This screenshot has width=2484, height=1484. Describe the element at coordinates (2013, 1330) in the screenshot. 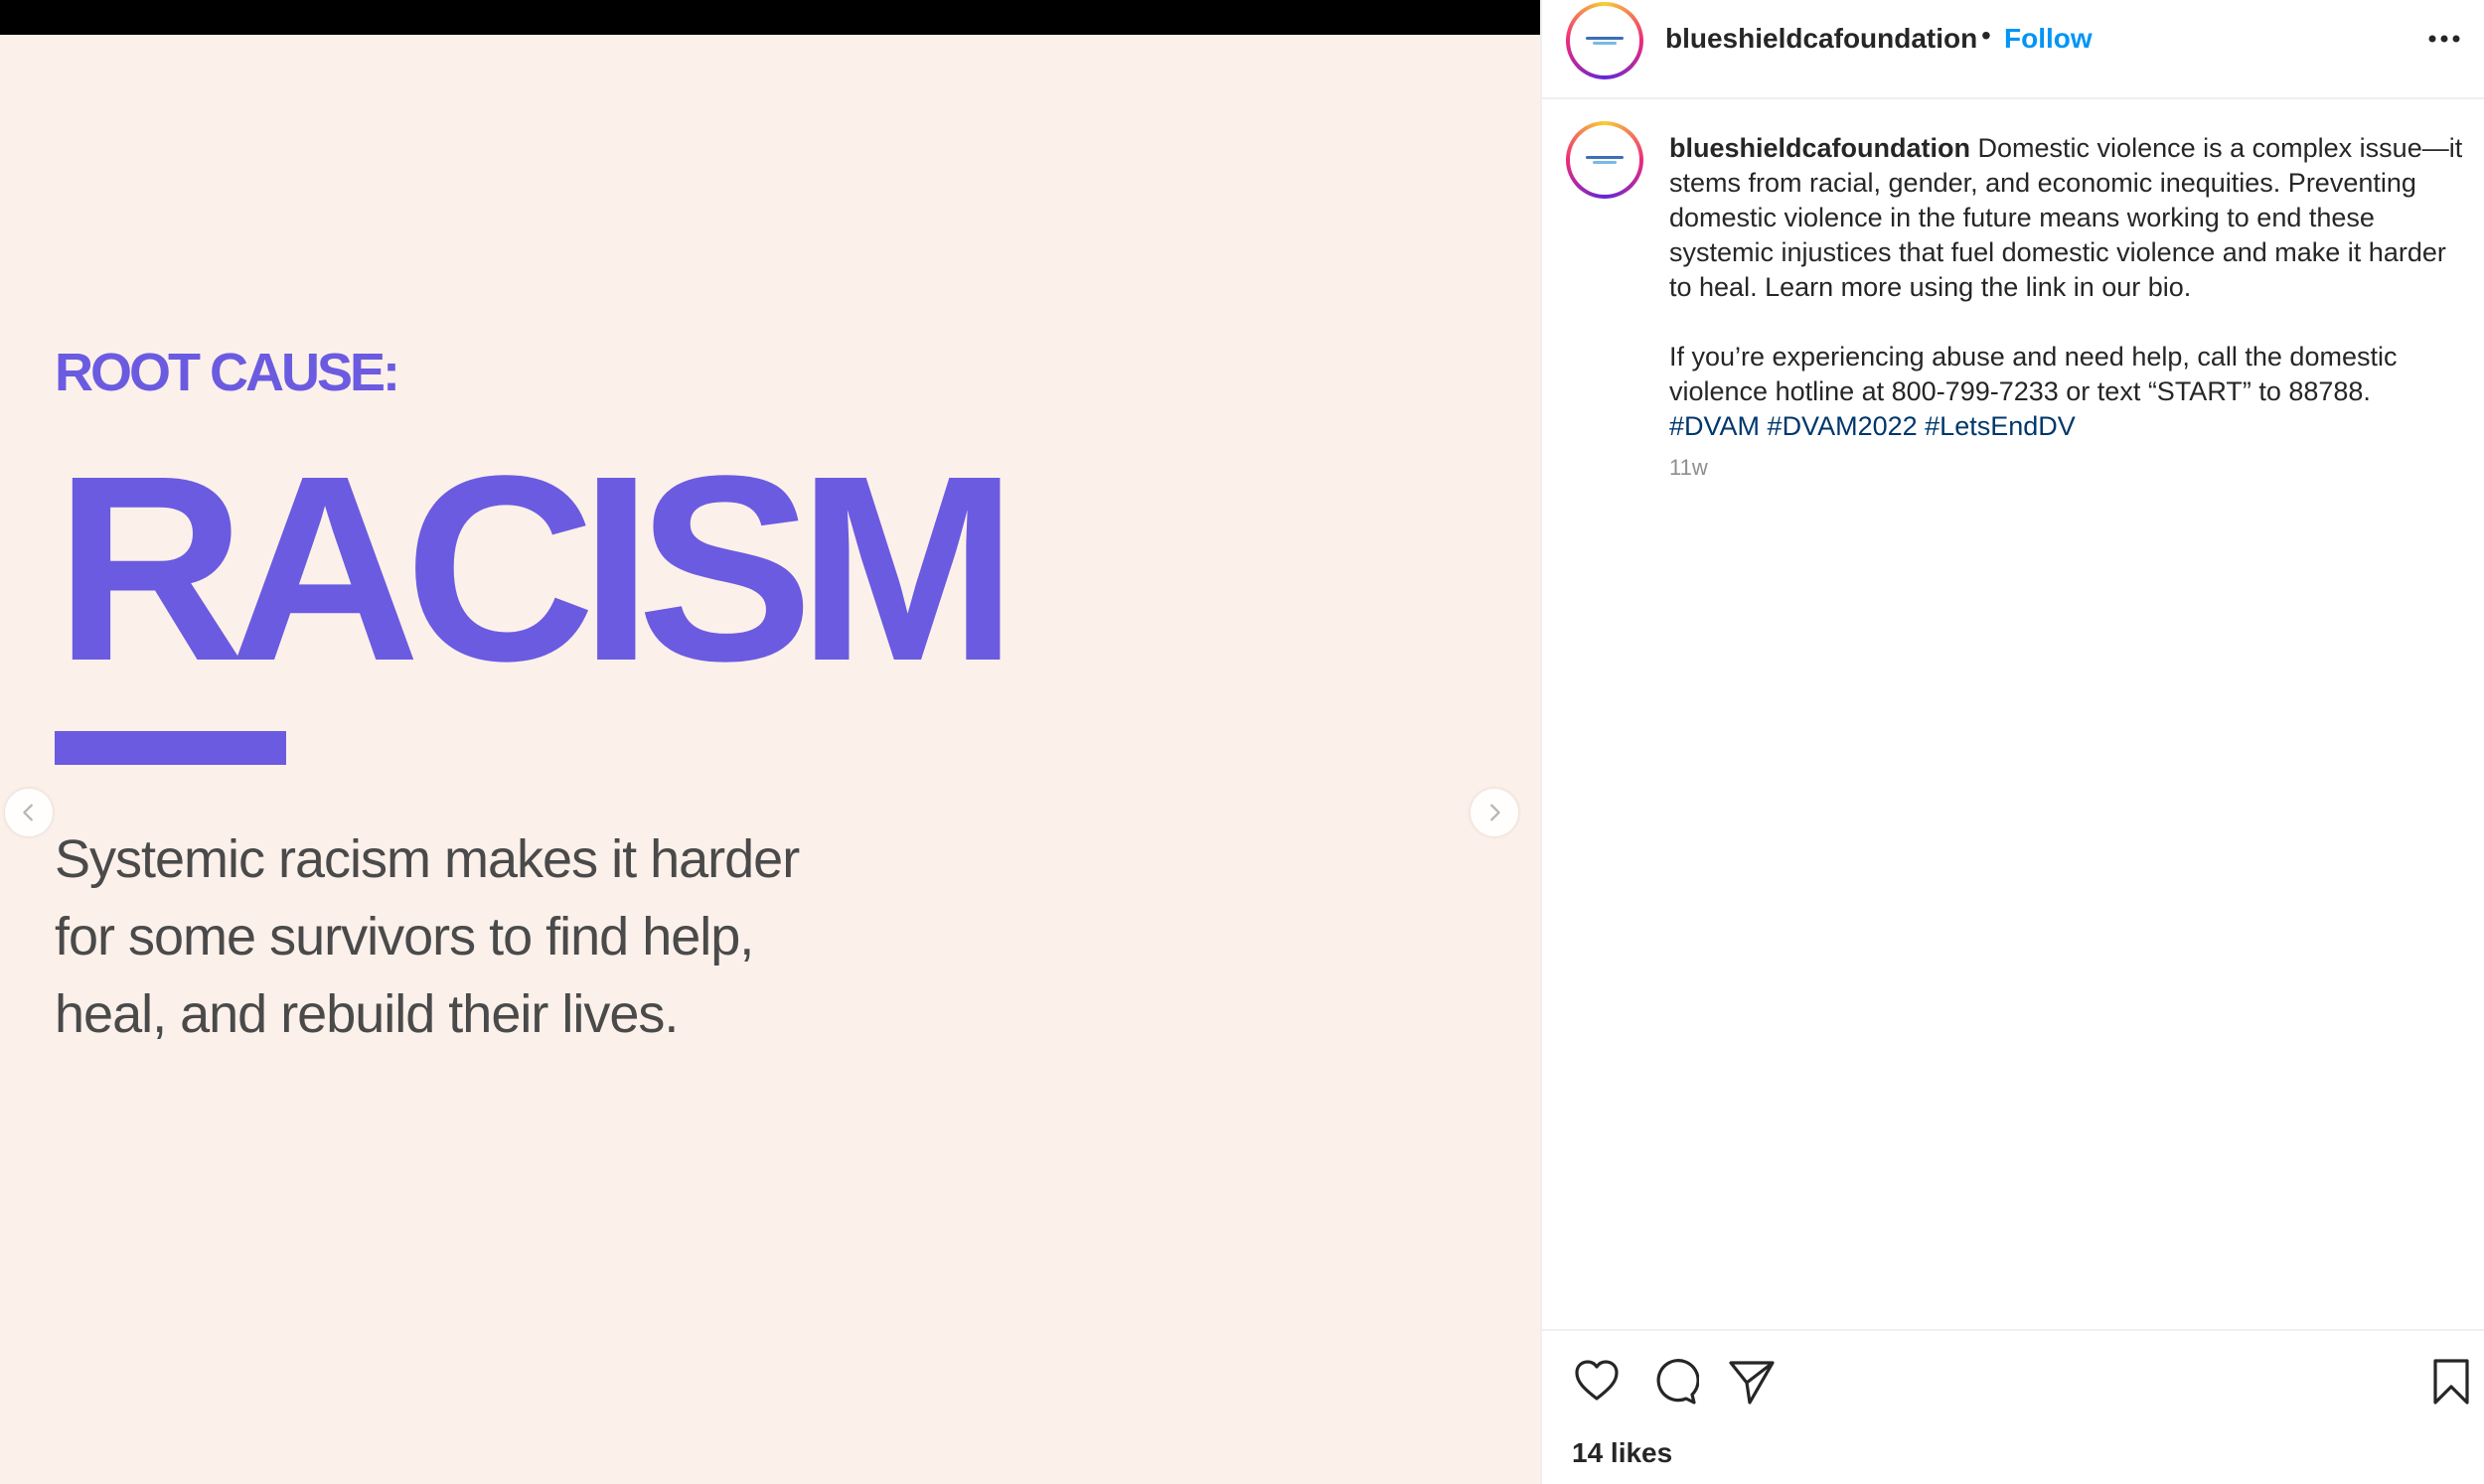

I see `actions-divider` at that location.